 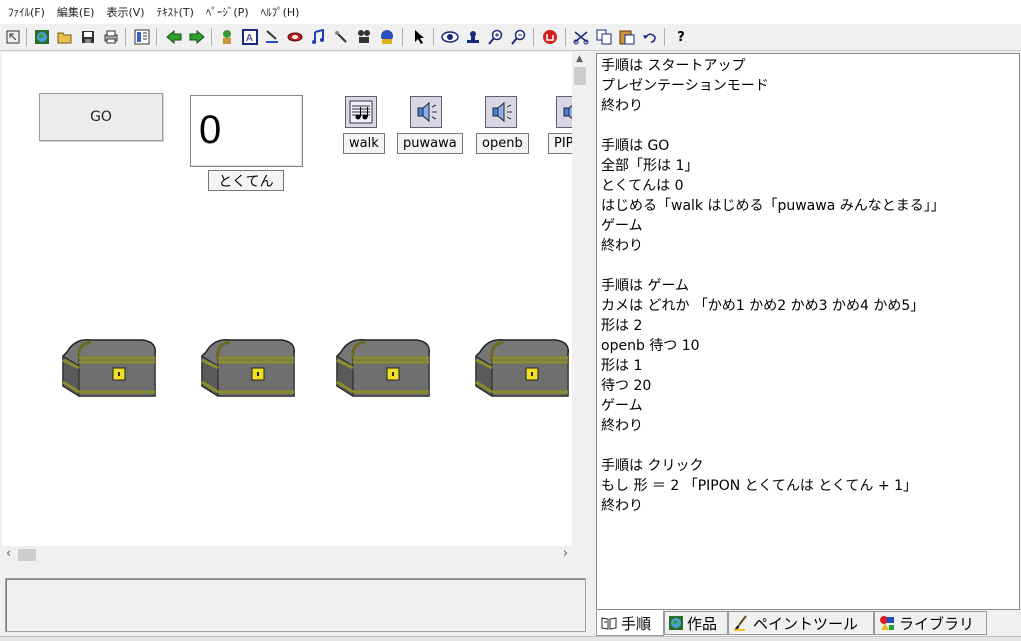 What do you see at coordinates (519, 37) in the screenshot?
I see `zoom-out-icon` at bounding box center [519, 37].